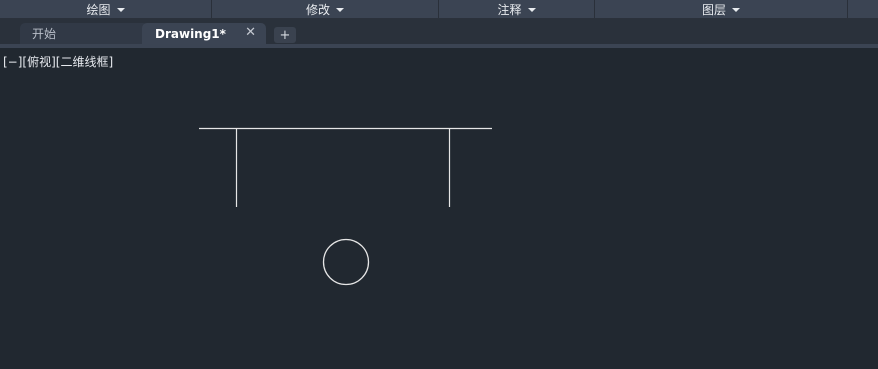  I want to click on ribbon-panel-title-bar: 绘图 修改 注释 图层, so click(439, 9).